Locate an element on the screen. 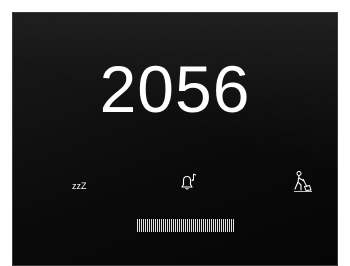 The height and width of the screenshot is (266, 350). sleep-zzz-icon: zzZ is located at coordinates (79, 186).